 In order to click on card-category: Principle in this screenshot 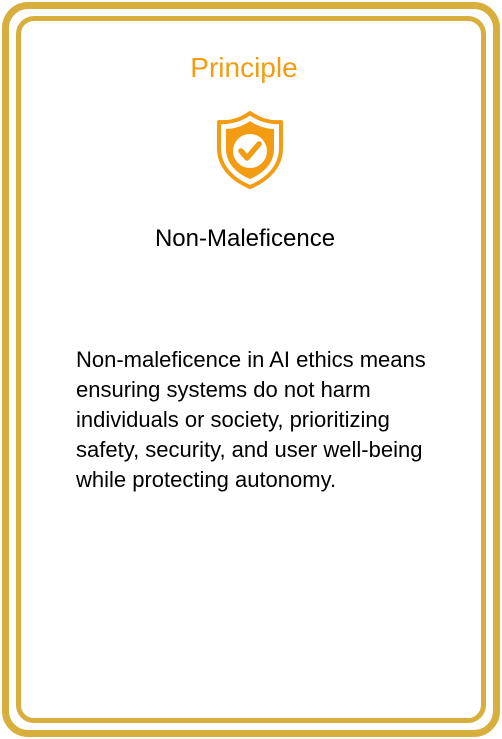, I will do `click(244, 67)`.